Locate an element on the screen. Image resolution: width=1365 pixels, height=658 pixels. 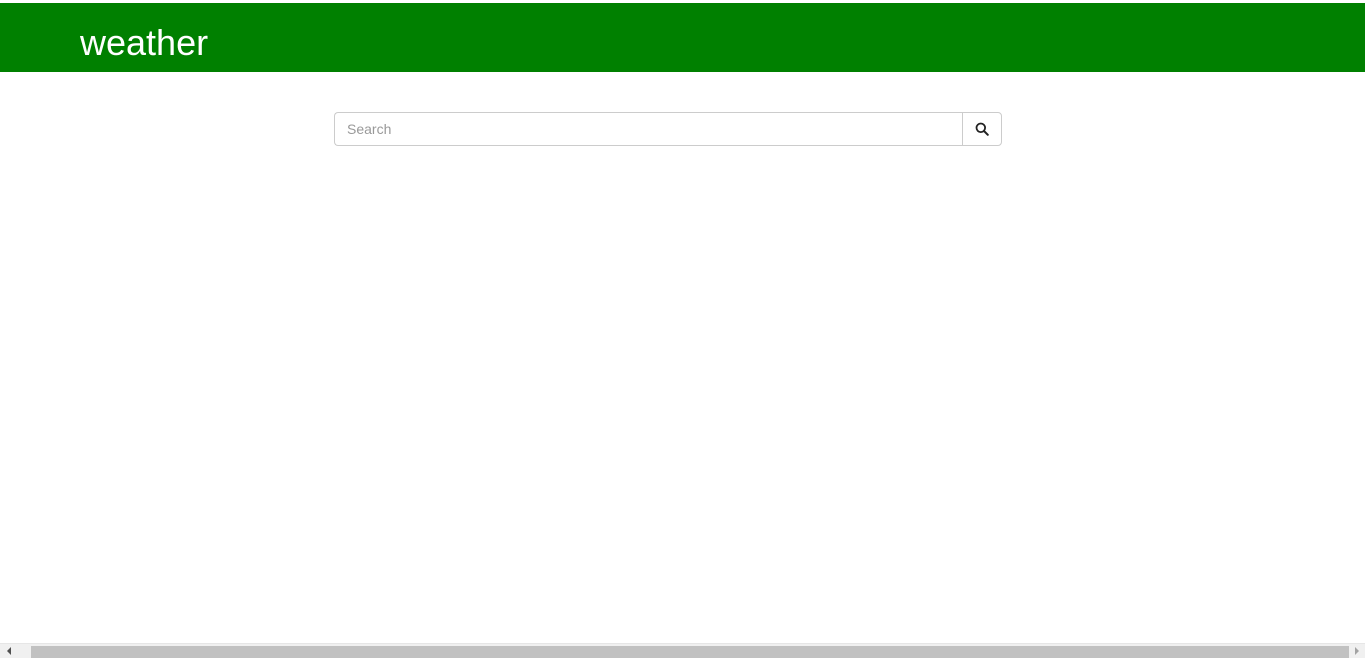
search-bar is located at coordinates (668, 129).